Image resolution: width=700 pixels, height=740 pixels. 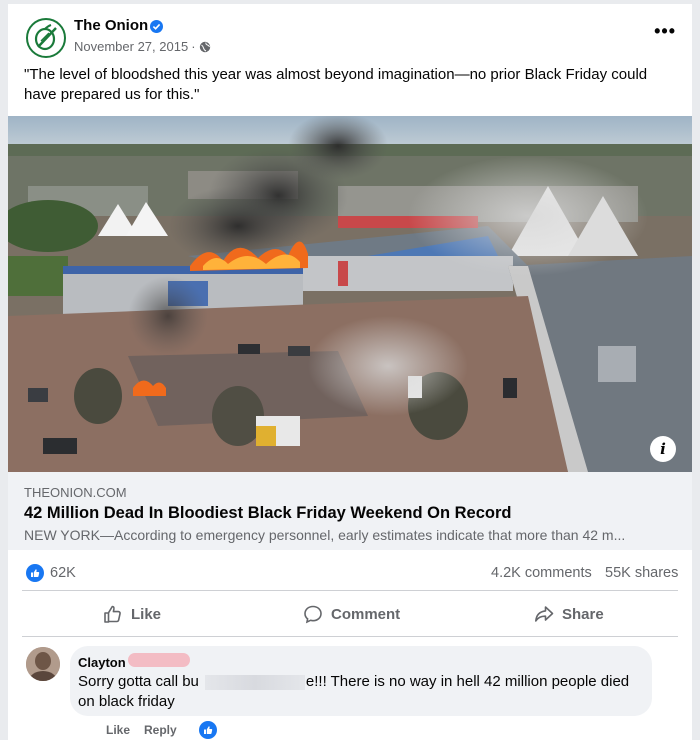 I want to click on like-button: Like, so click(x=132, y=614).